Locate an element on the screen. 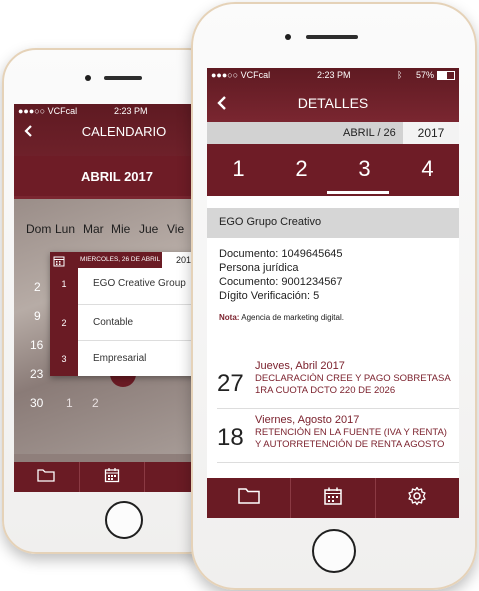 This screenshot has height=591, width=479. calendar-day: 1 is located at coordinates (69, 403).